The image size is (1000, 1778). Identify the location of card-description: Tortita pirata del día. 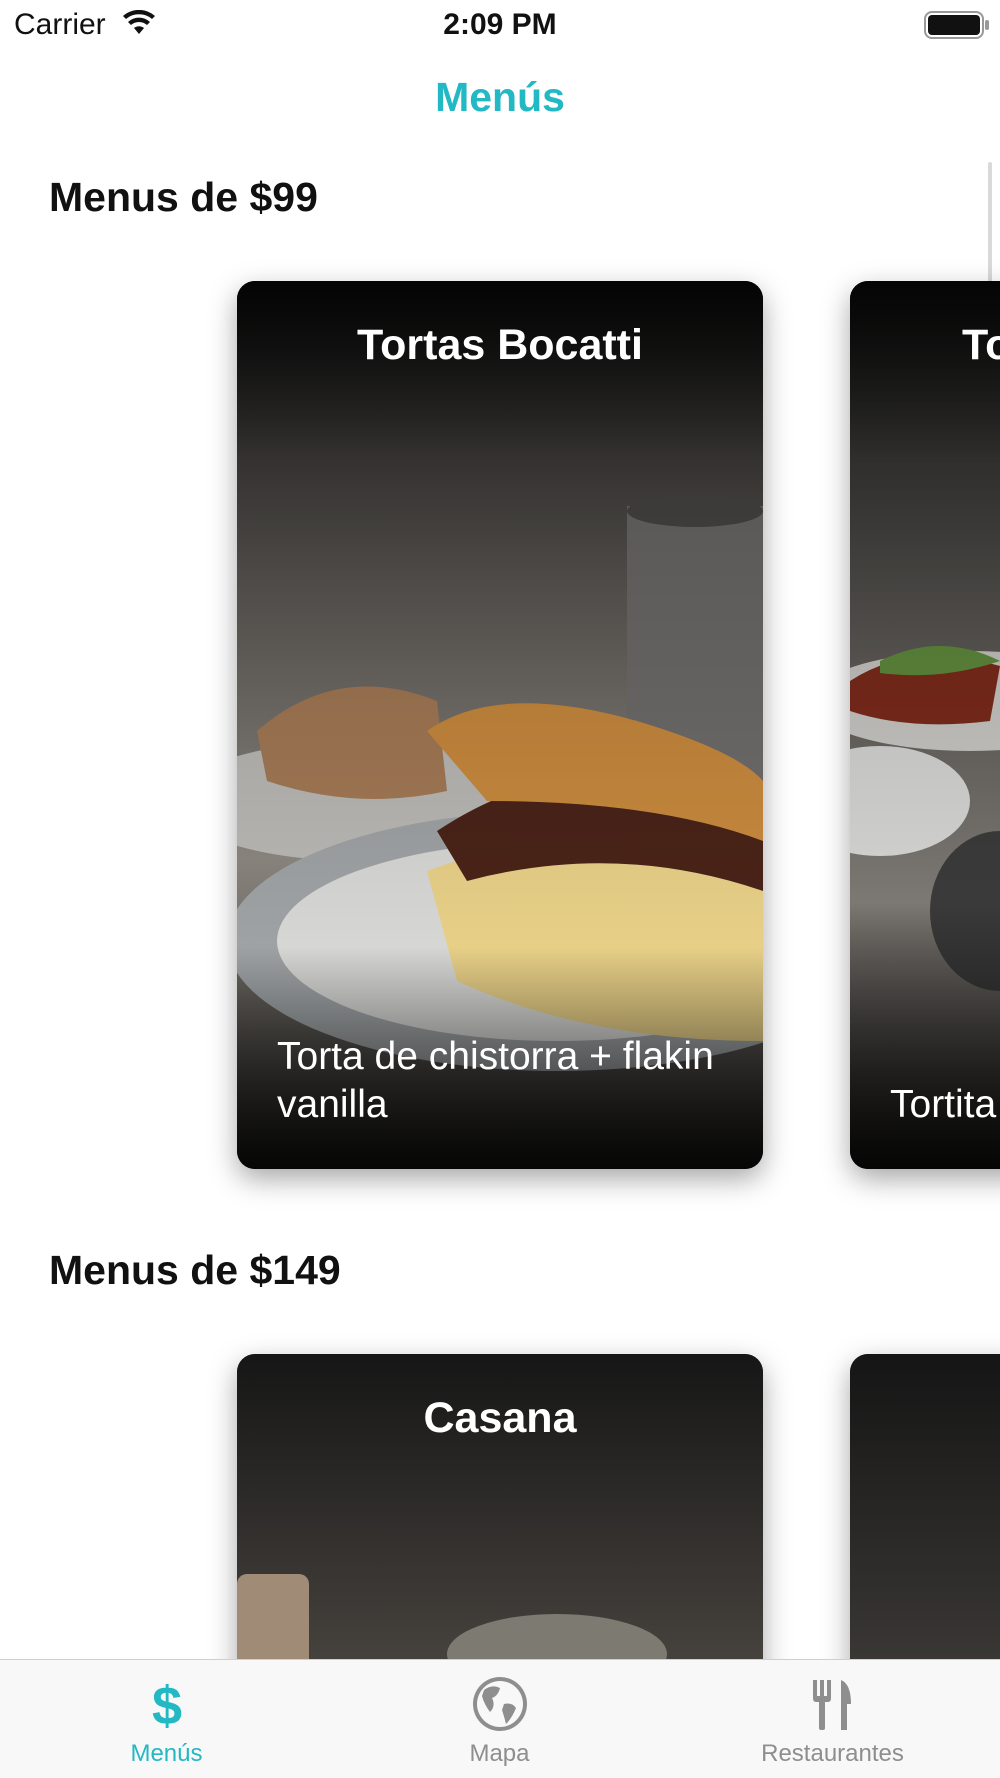
(945, 1104).